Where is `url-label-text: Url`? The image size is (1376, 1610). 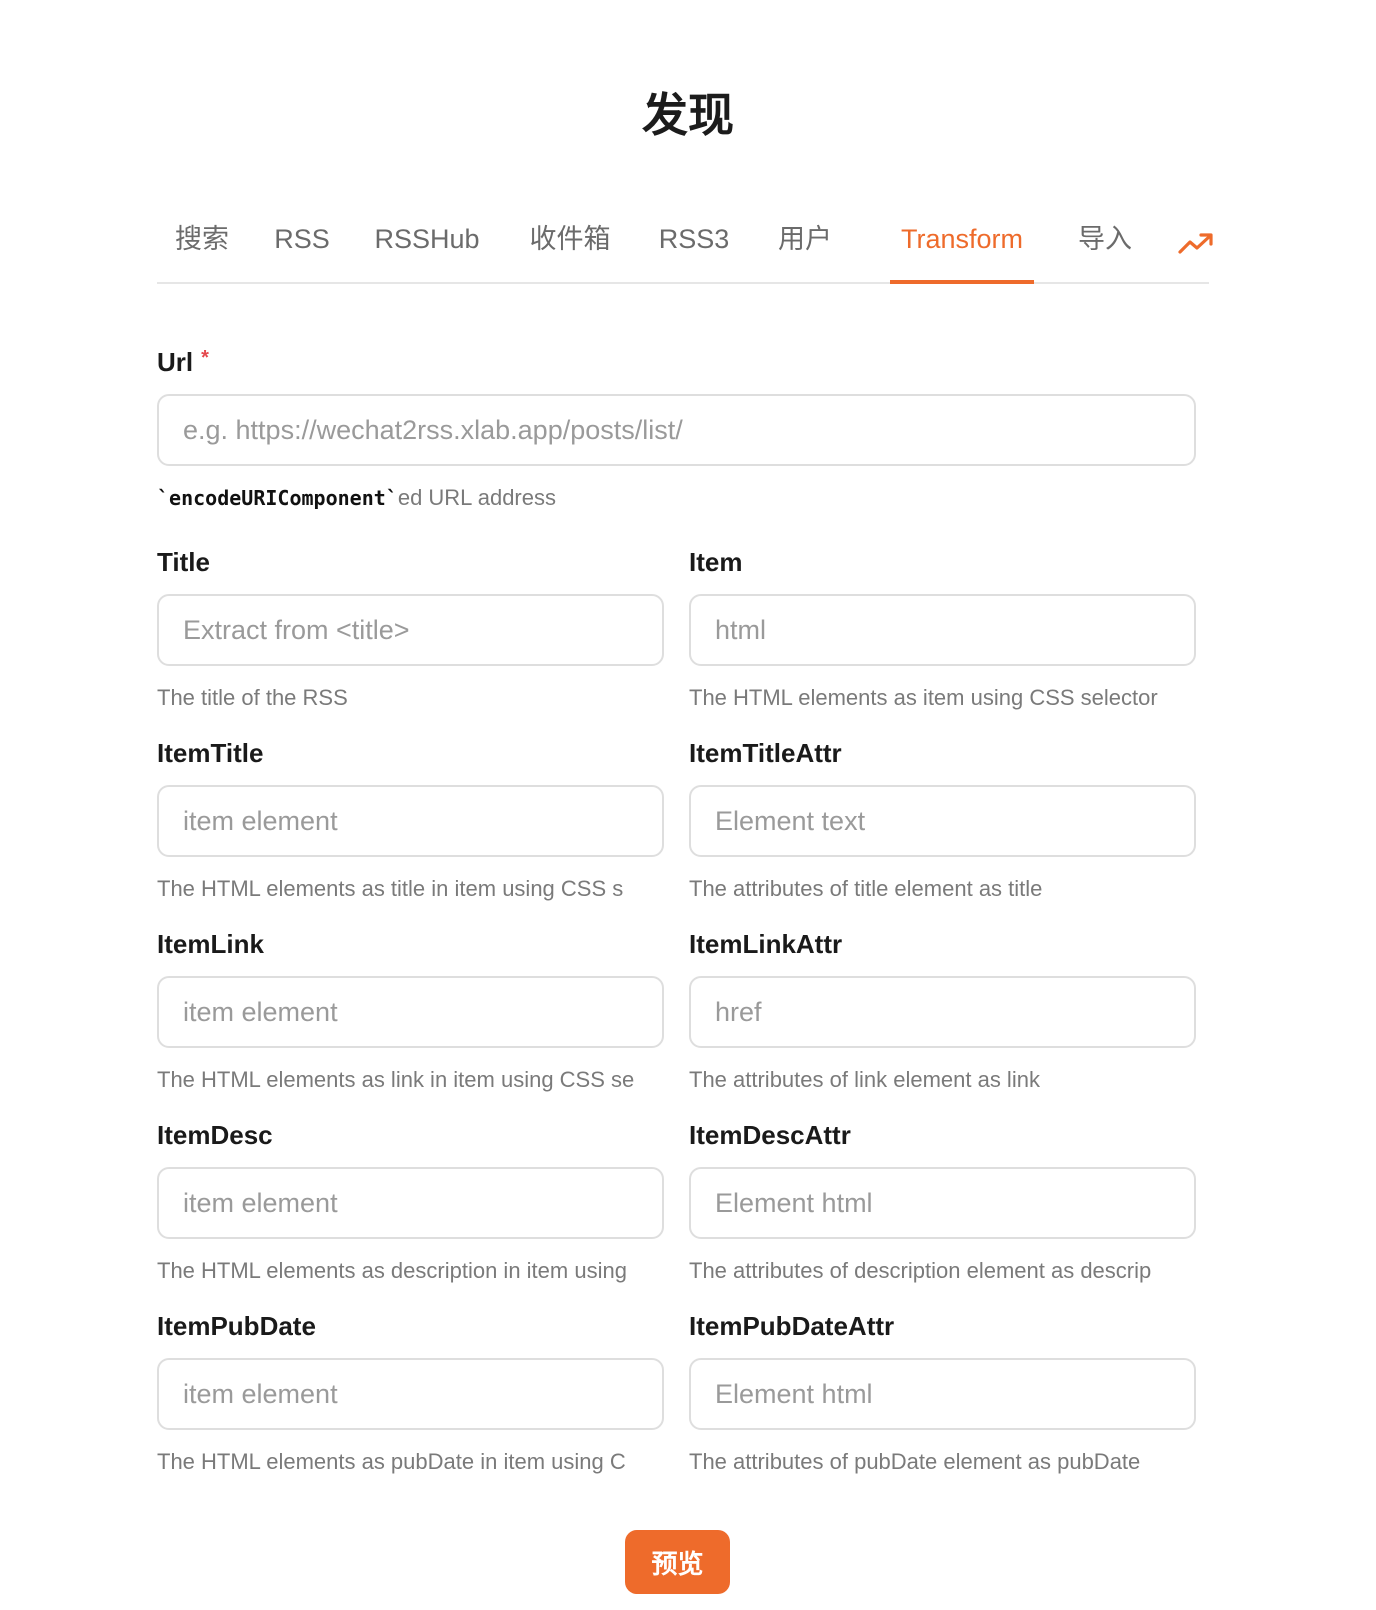 url-label-text: Url is located at coordinates (175, 362).